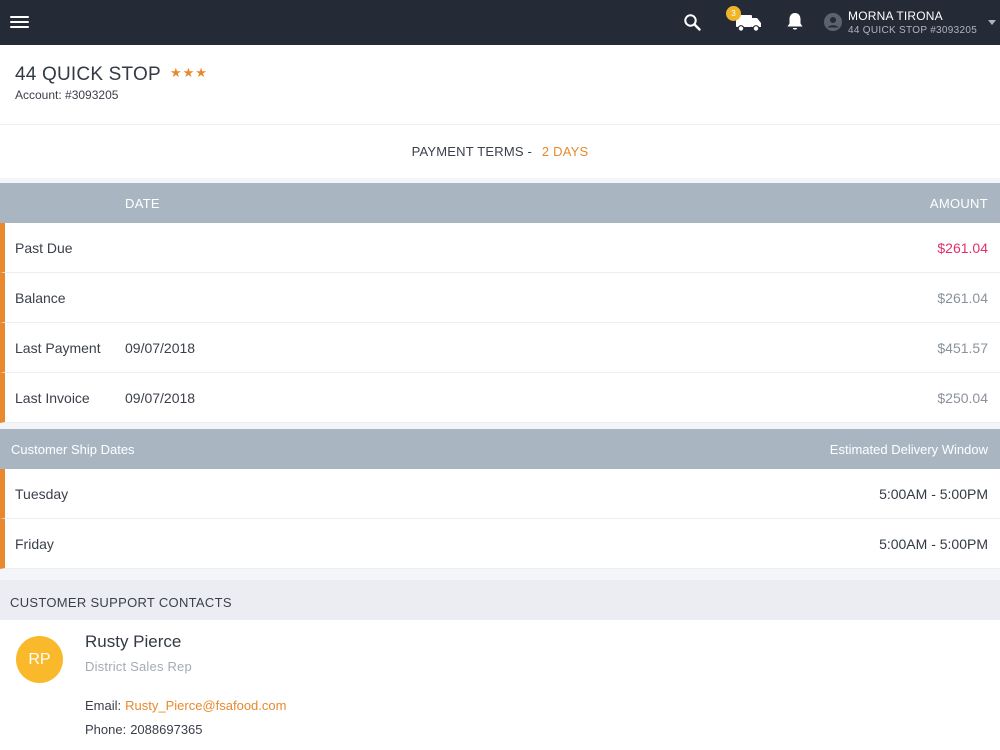 The height and width of the screenshot is (750, 1000). I want to click on user-name: MORNA TIRONA, so click(895, 16).